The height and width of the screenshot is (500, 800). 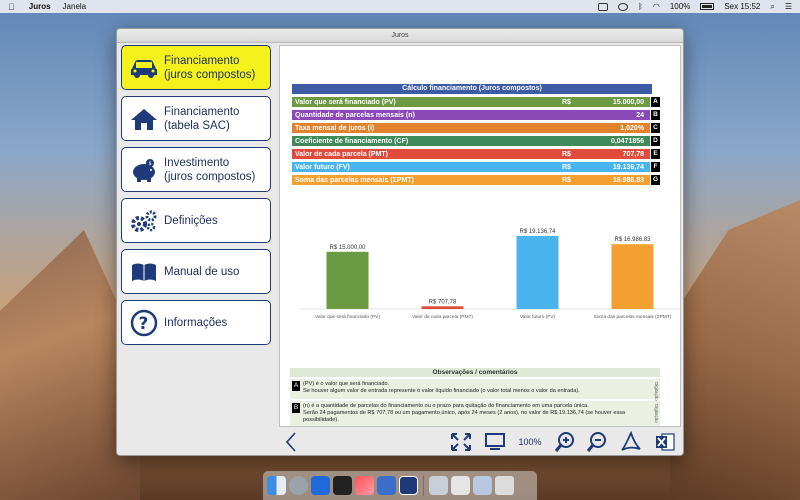 I want to click on bottom-toolbar: 100%, so click(x=480, y=441).